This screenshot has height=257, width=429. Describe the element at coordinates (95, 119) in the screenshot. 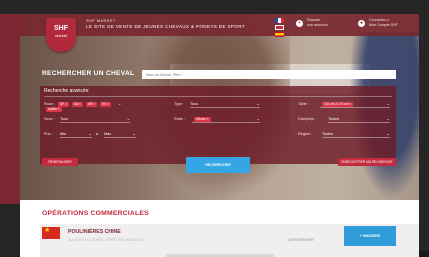

I see `sexe-select: Tous ⌄` at that location.